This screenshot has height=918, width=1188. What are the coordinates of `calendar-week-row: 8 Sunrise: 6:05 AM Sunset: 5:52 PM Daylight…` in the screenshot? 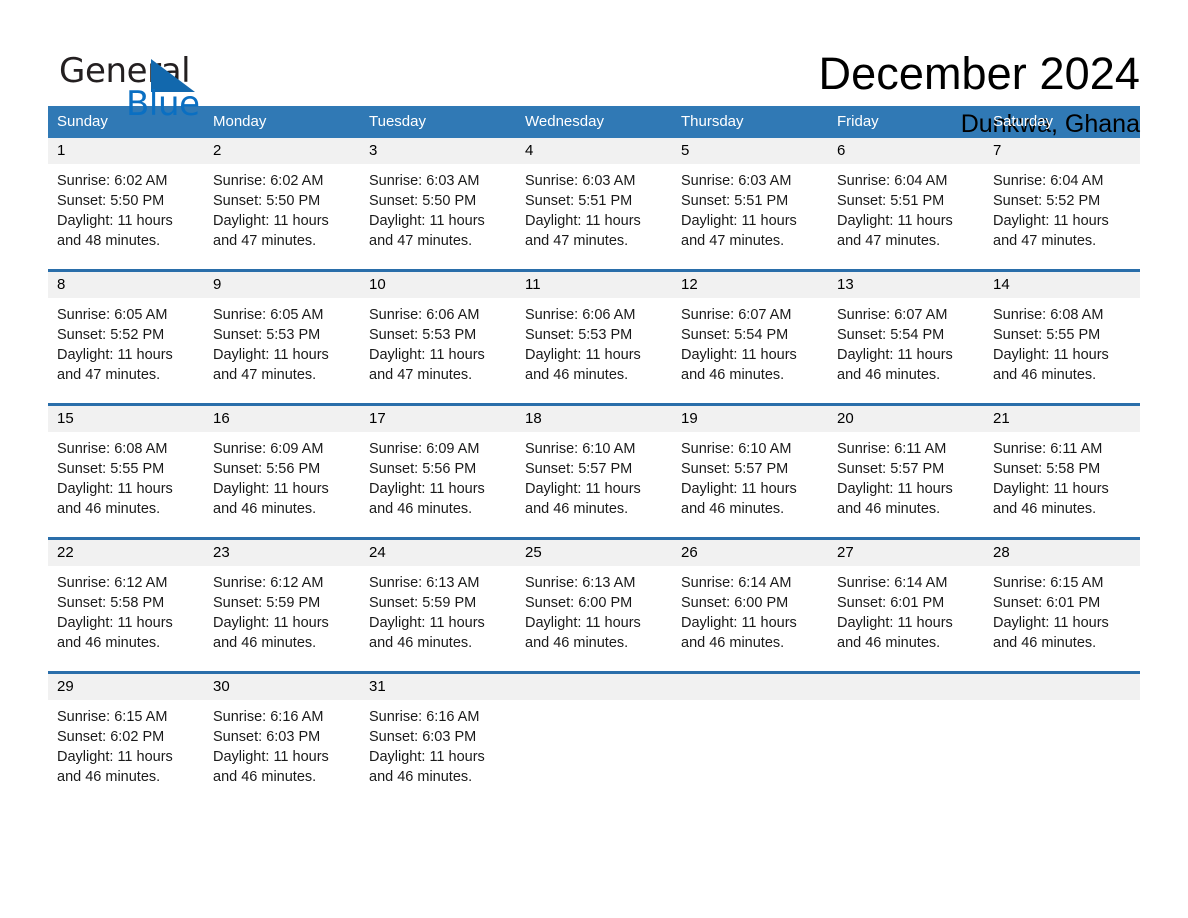 It's located at (594, 336).